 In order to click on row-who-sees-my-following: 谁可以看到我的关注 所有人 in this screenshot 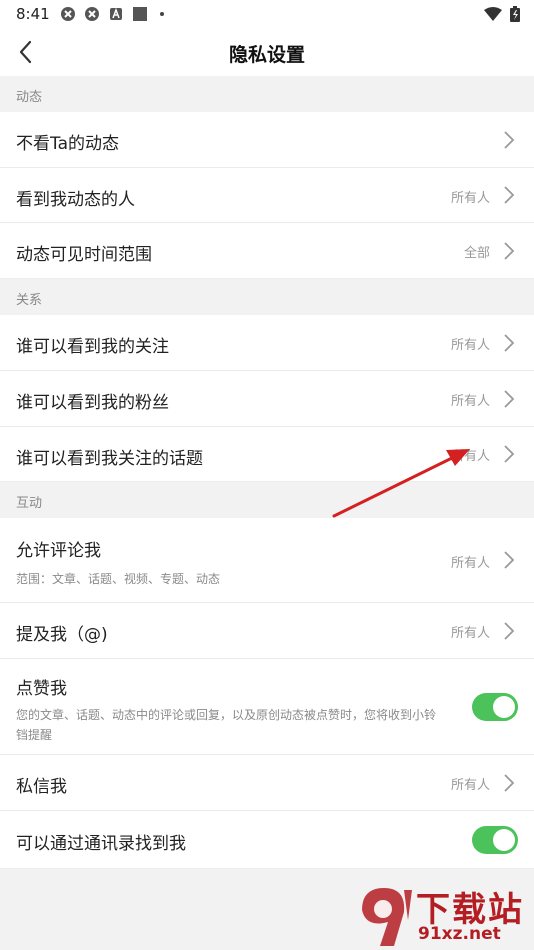, I will do `click(267, 343)`.